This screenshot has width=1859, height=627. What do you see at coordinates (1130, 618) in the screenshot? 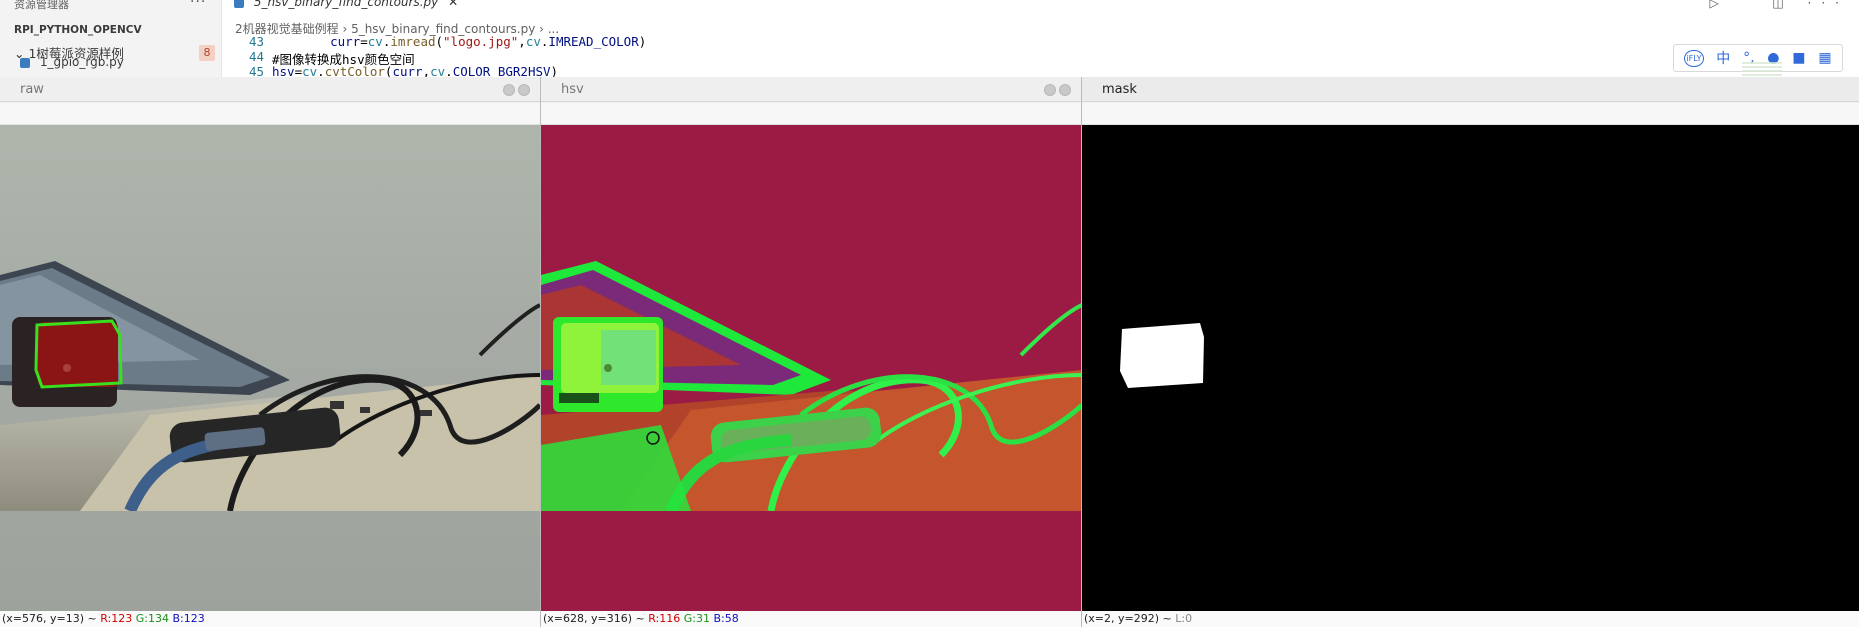
I see `cursor-position: (x=2, y=292) ~` at bounding box center [1130, 618].